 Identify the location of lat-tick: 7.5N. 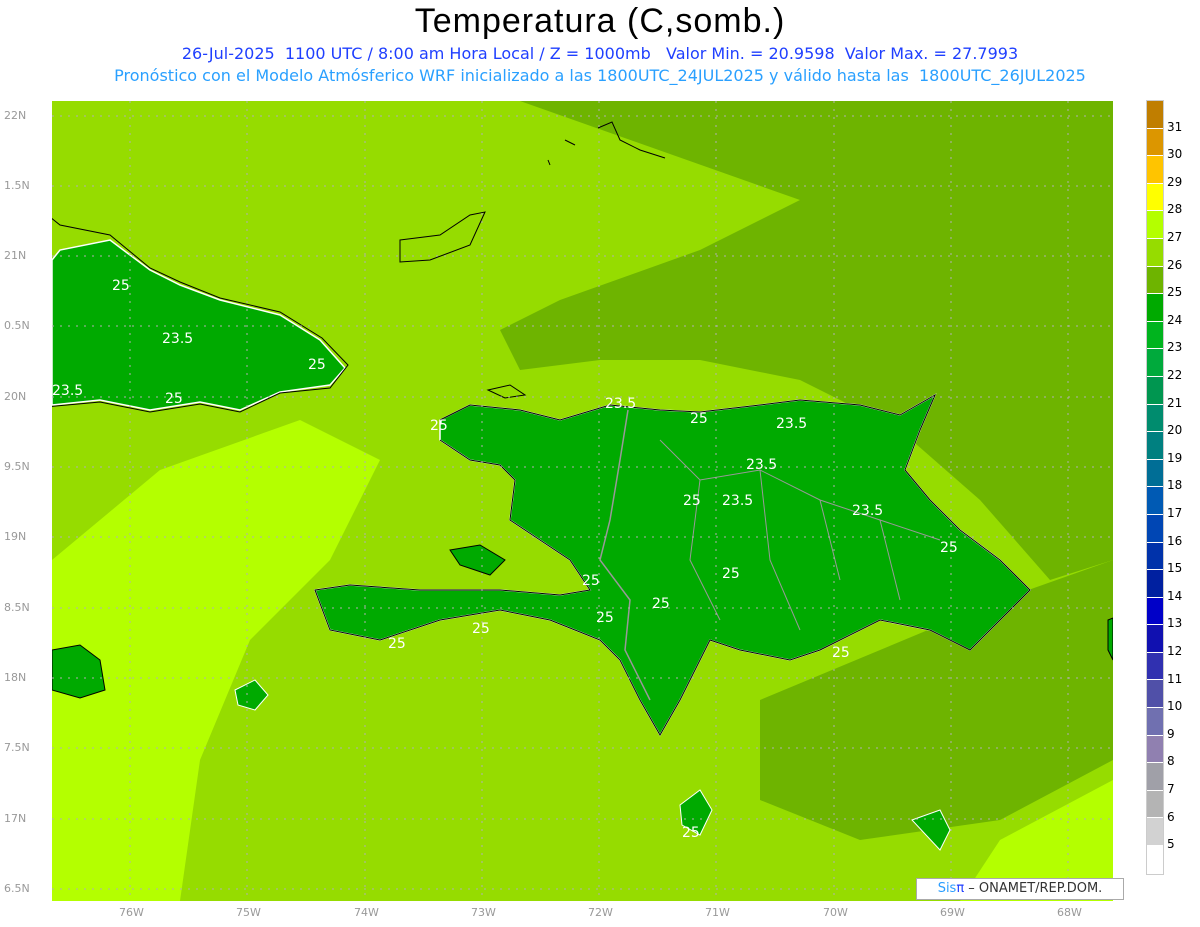
(17, 747).